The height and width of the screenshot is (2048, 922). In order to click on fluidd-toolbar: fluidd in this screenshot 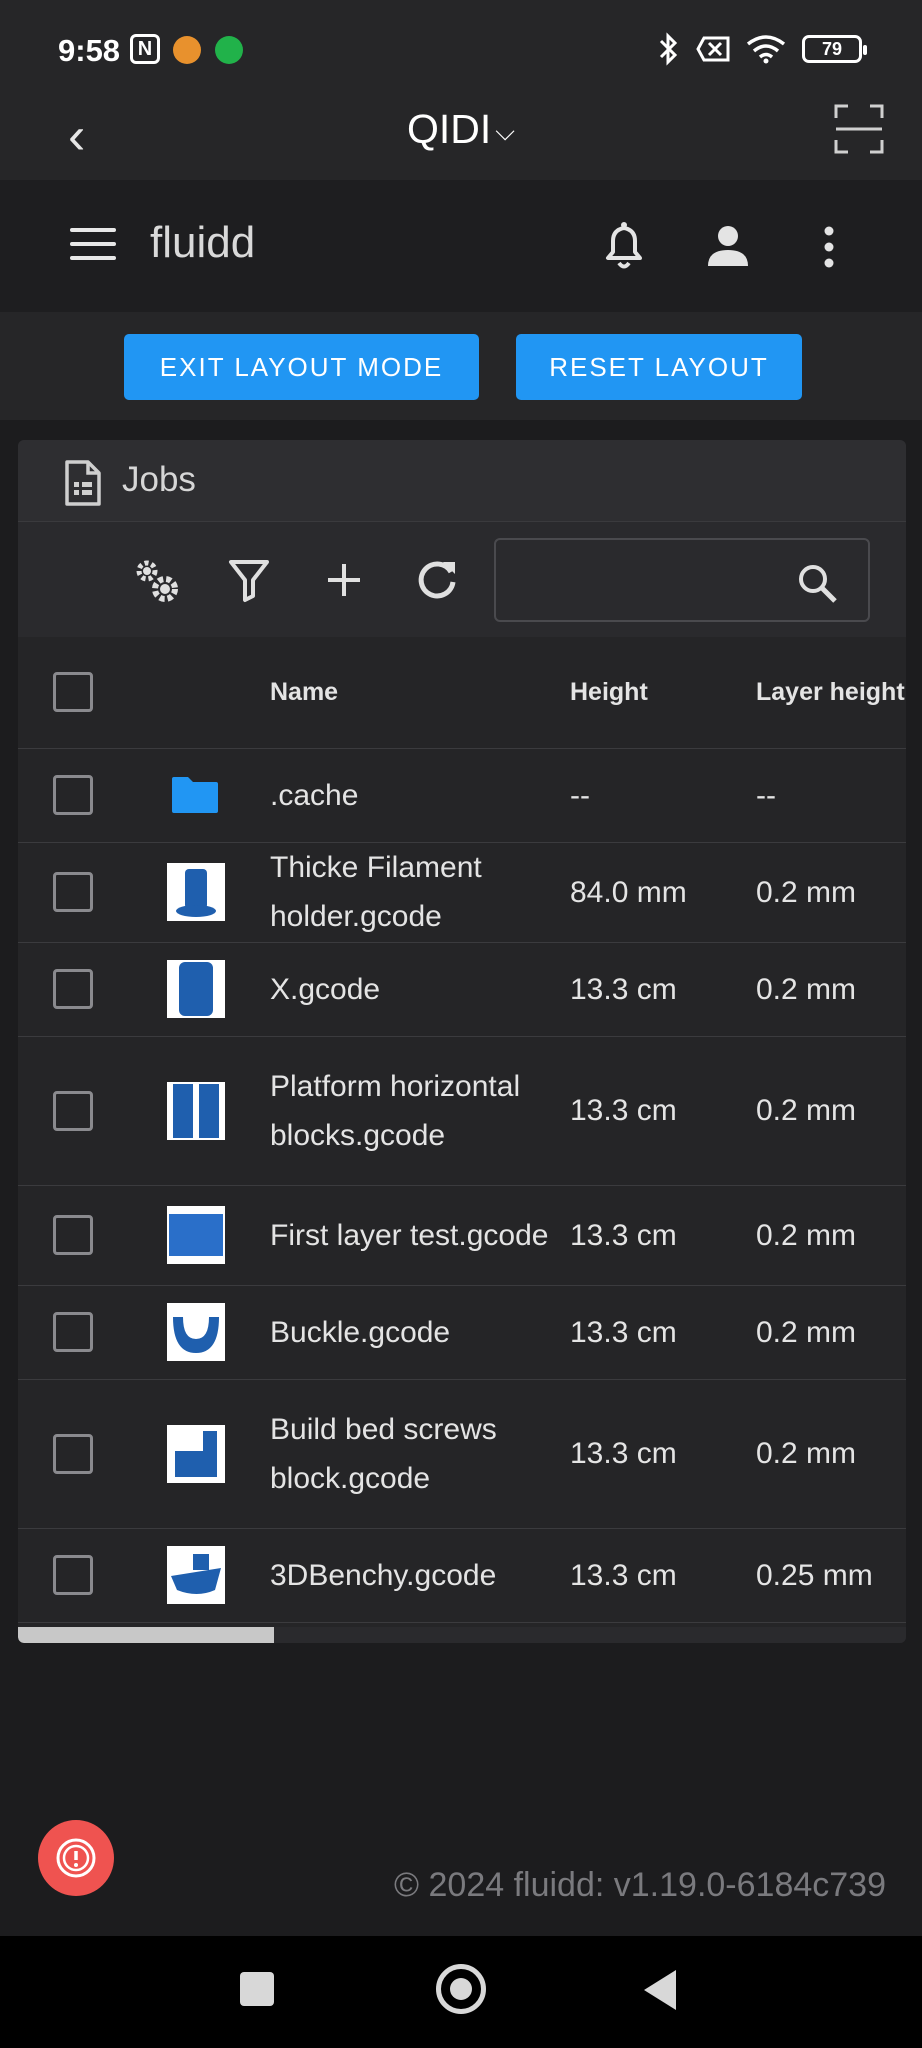, I will do `click(461, 246)`.